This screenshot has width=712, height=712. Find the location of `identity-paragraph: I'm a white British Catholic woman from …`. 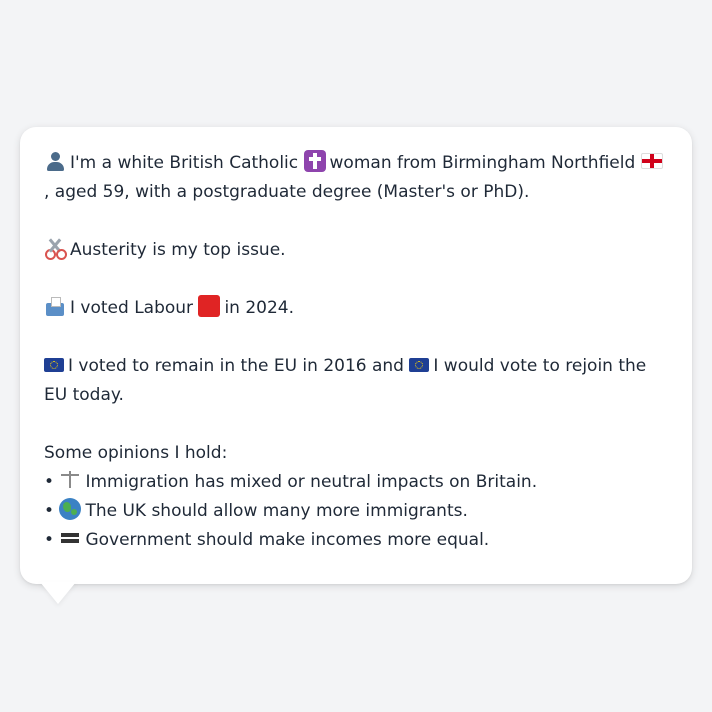

identity-paragraph: I'm a white British Catholic woman from … is located at coordinates (356, 178).